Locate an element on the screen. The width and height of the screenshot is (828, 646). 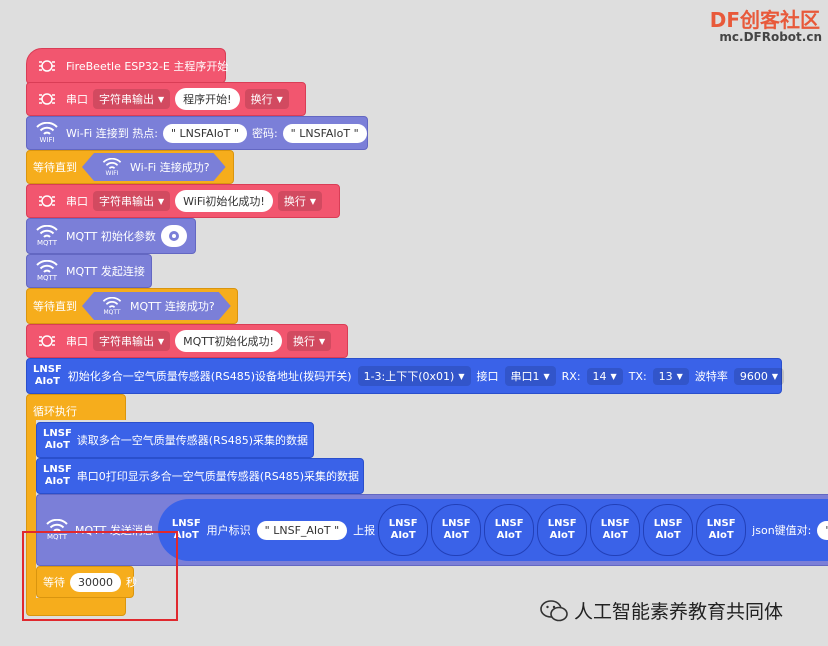
rx-dropdown: 14 ▼ is located at coordinates (604, 376).